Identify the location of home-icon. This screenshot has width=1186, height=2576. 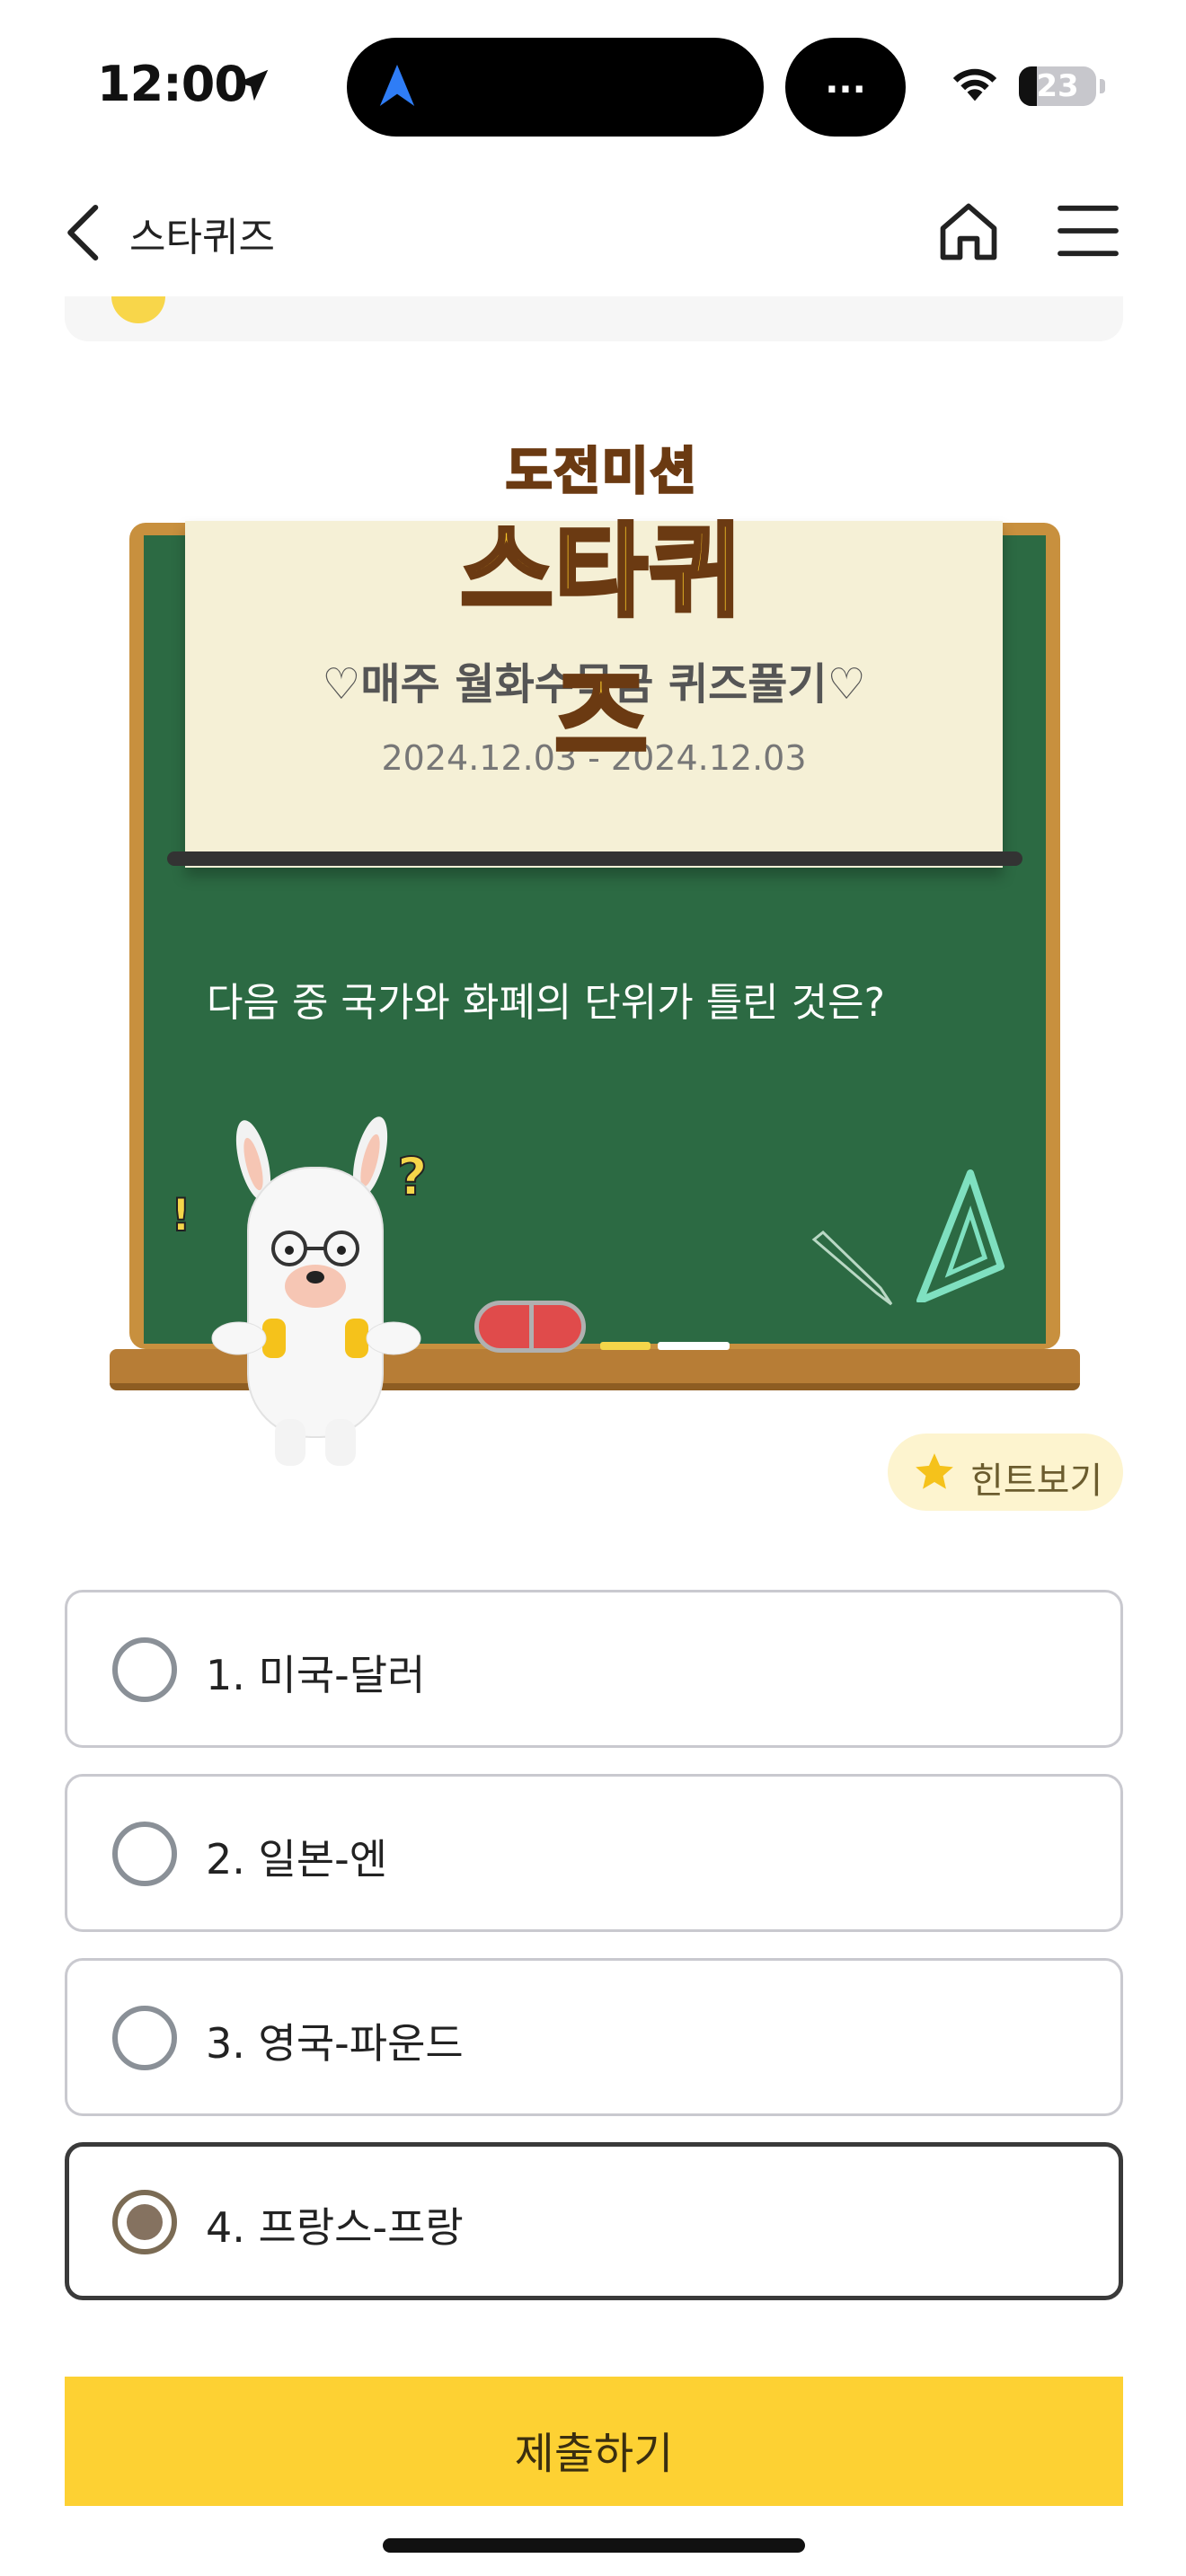
(968, 232).